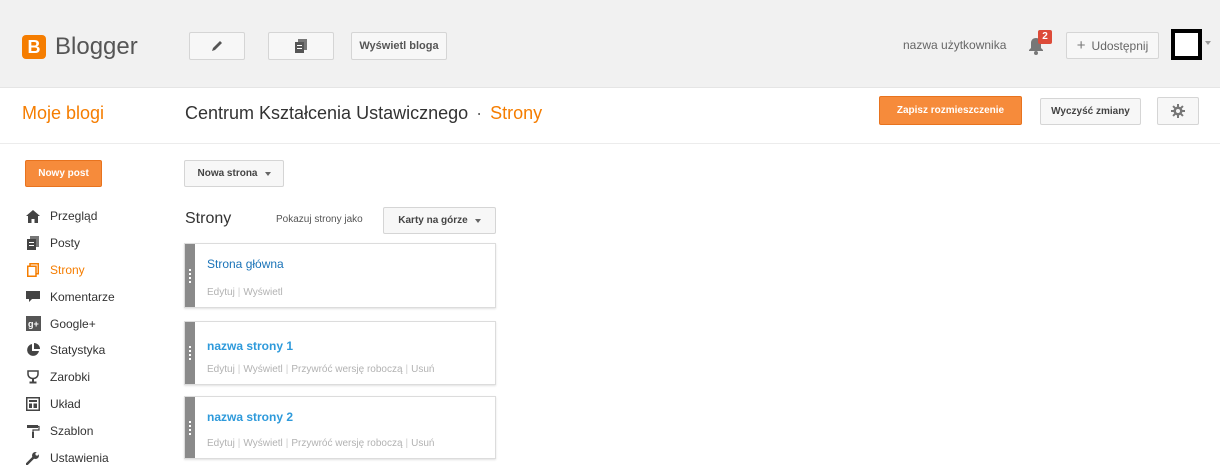  What do you see at coordinates (63, 173) in the screenshot?
I see `new-post-button: Nowy post` at bounding box center [63, 173].